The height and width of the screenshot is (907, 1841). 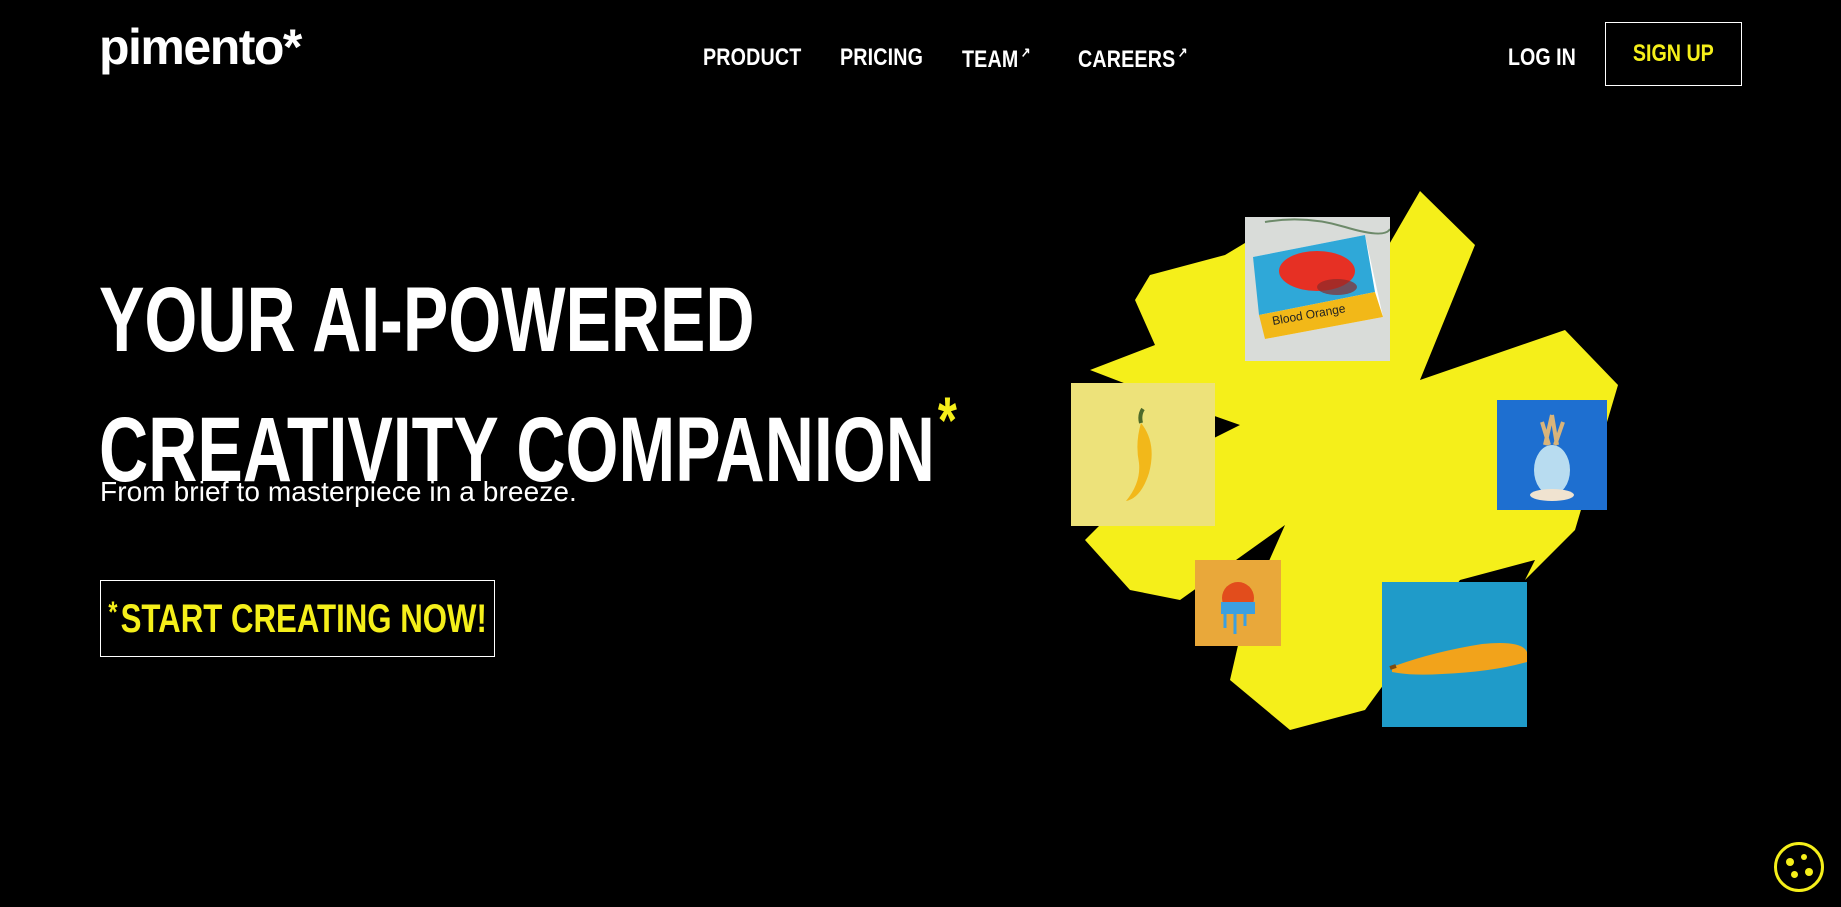 I want to click on nav-item-label: PRICING, so click(x=882, y=57).